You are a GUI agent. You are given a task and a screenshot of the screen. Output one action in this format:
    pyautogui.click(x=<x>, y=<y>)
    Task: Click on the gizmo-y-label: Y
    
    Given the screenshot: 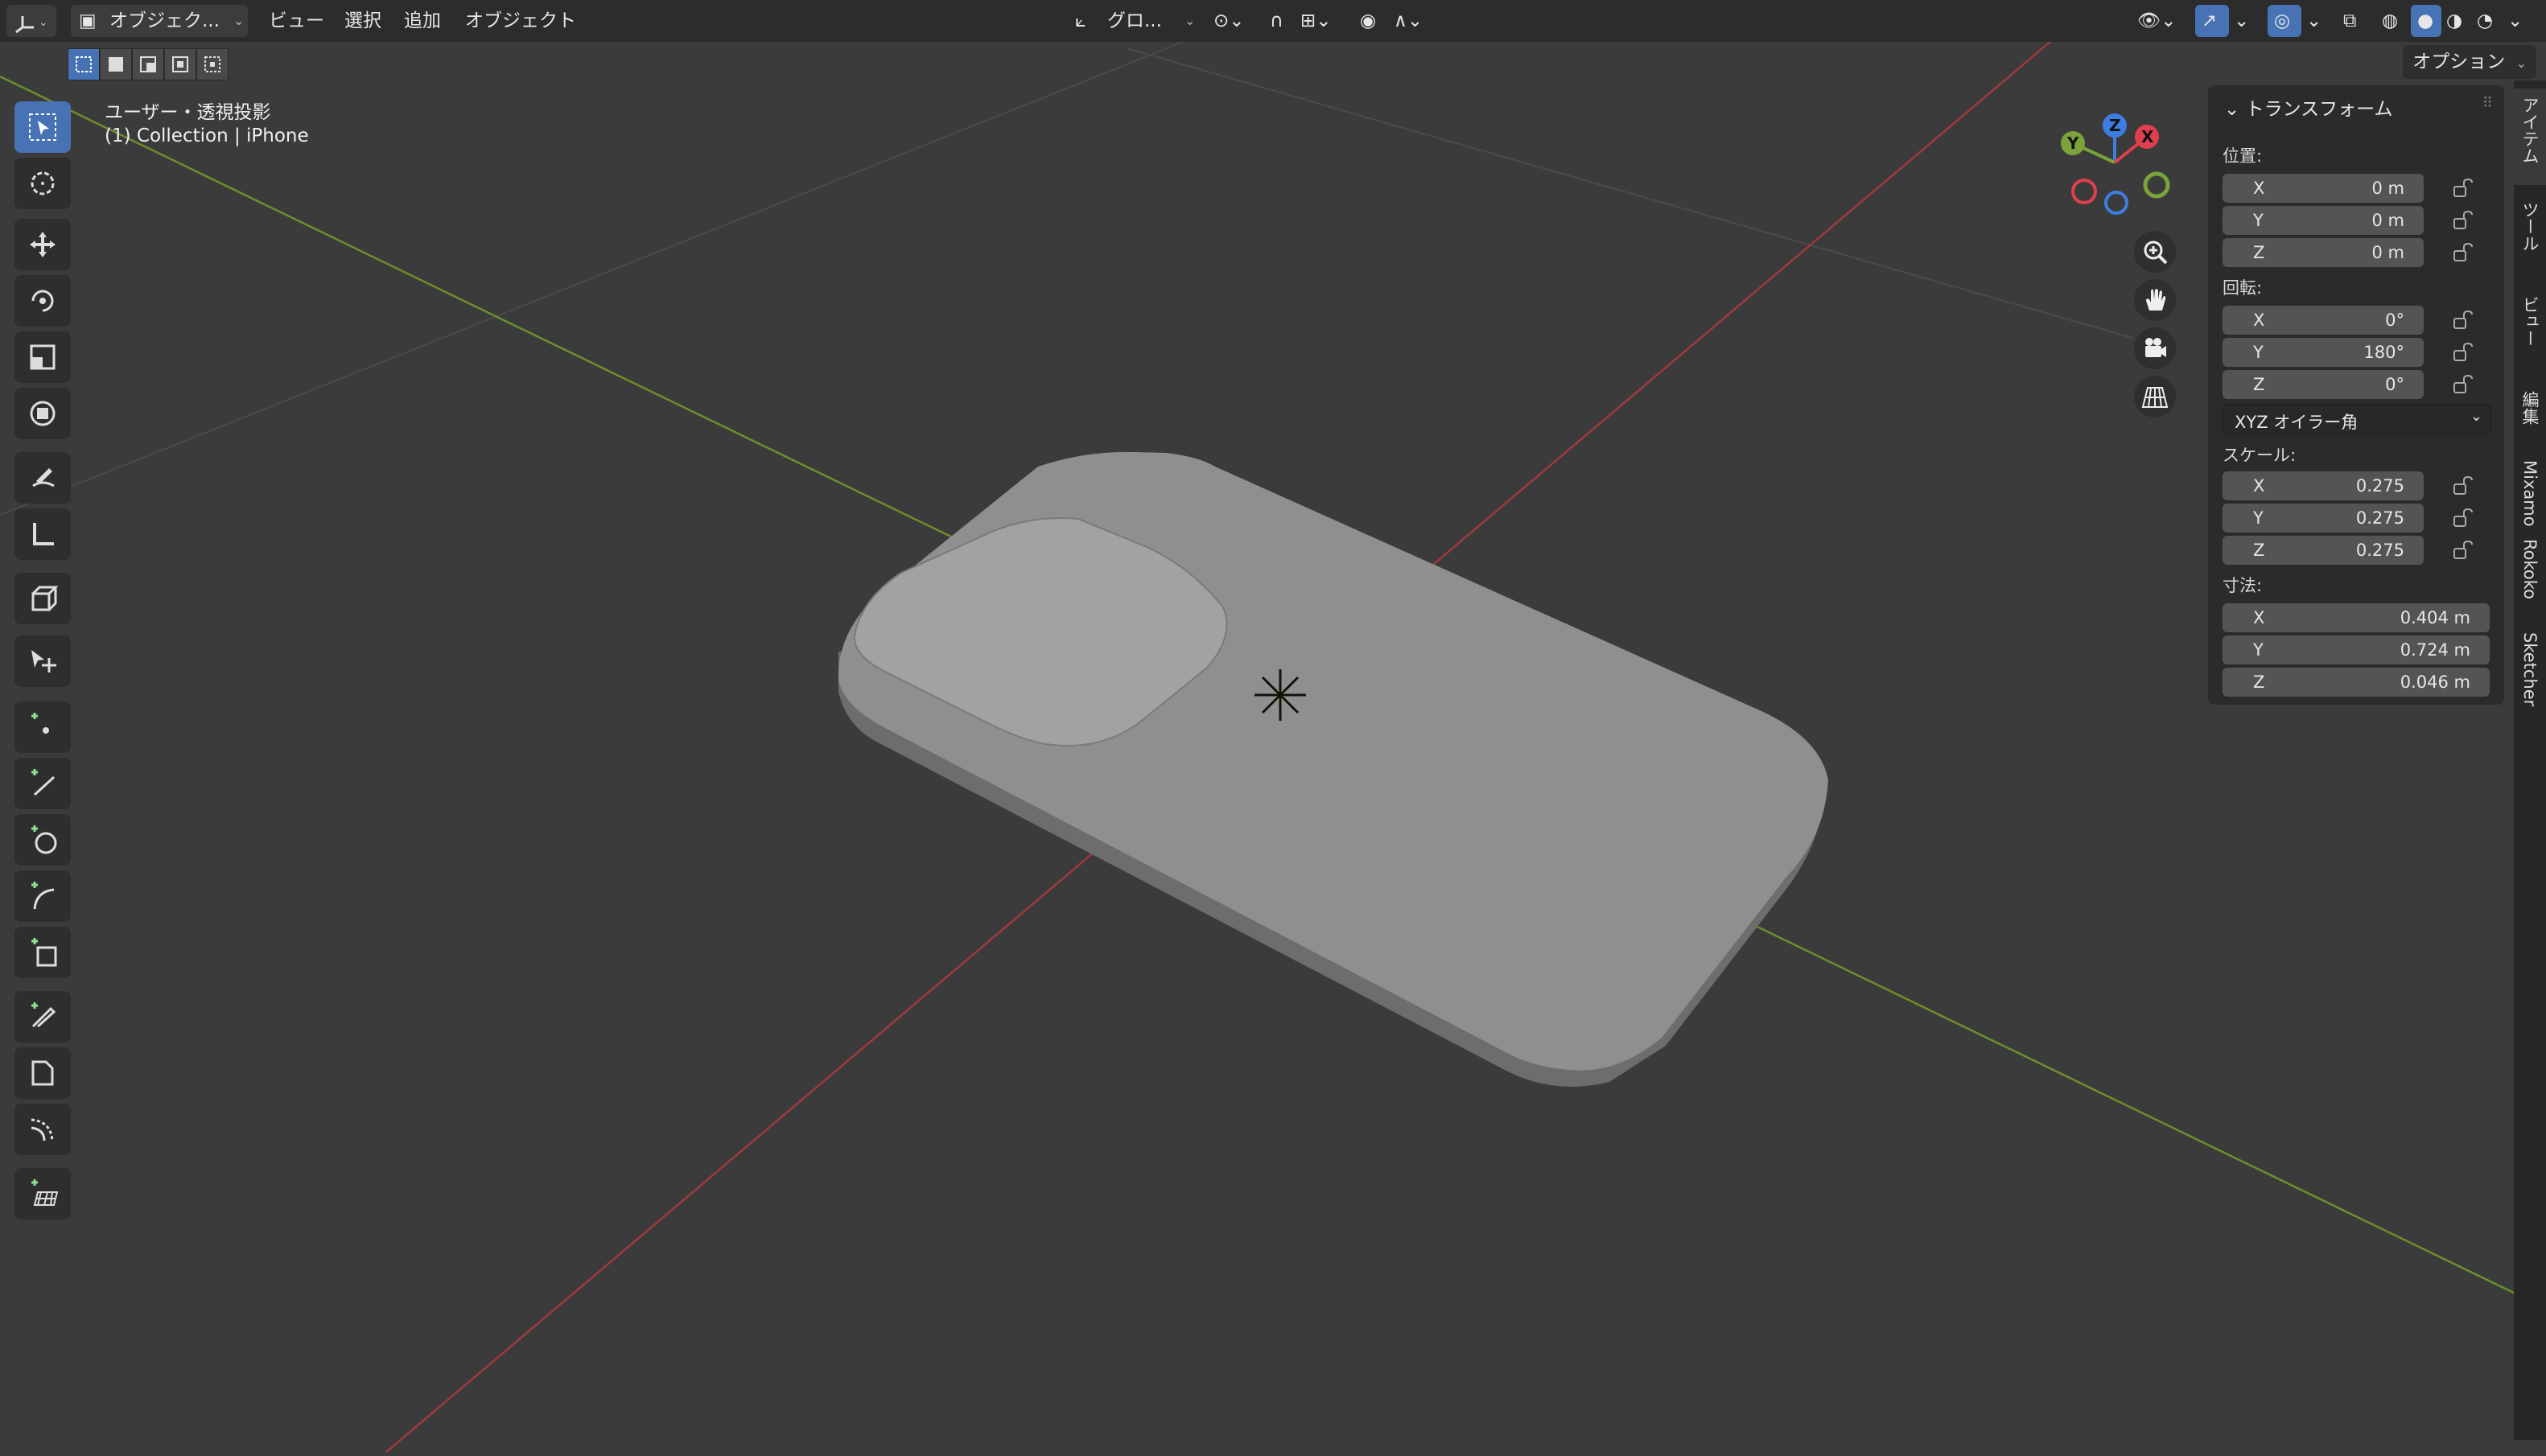 What is the action you would take?
    pyautogui.click(x=2072, y=144)
    